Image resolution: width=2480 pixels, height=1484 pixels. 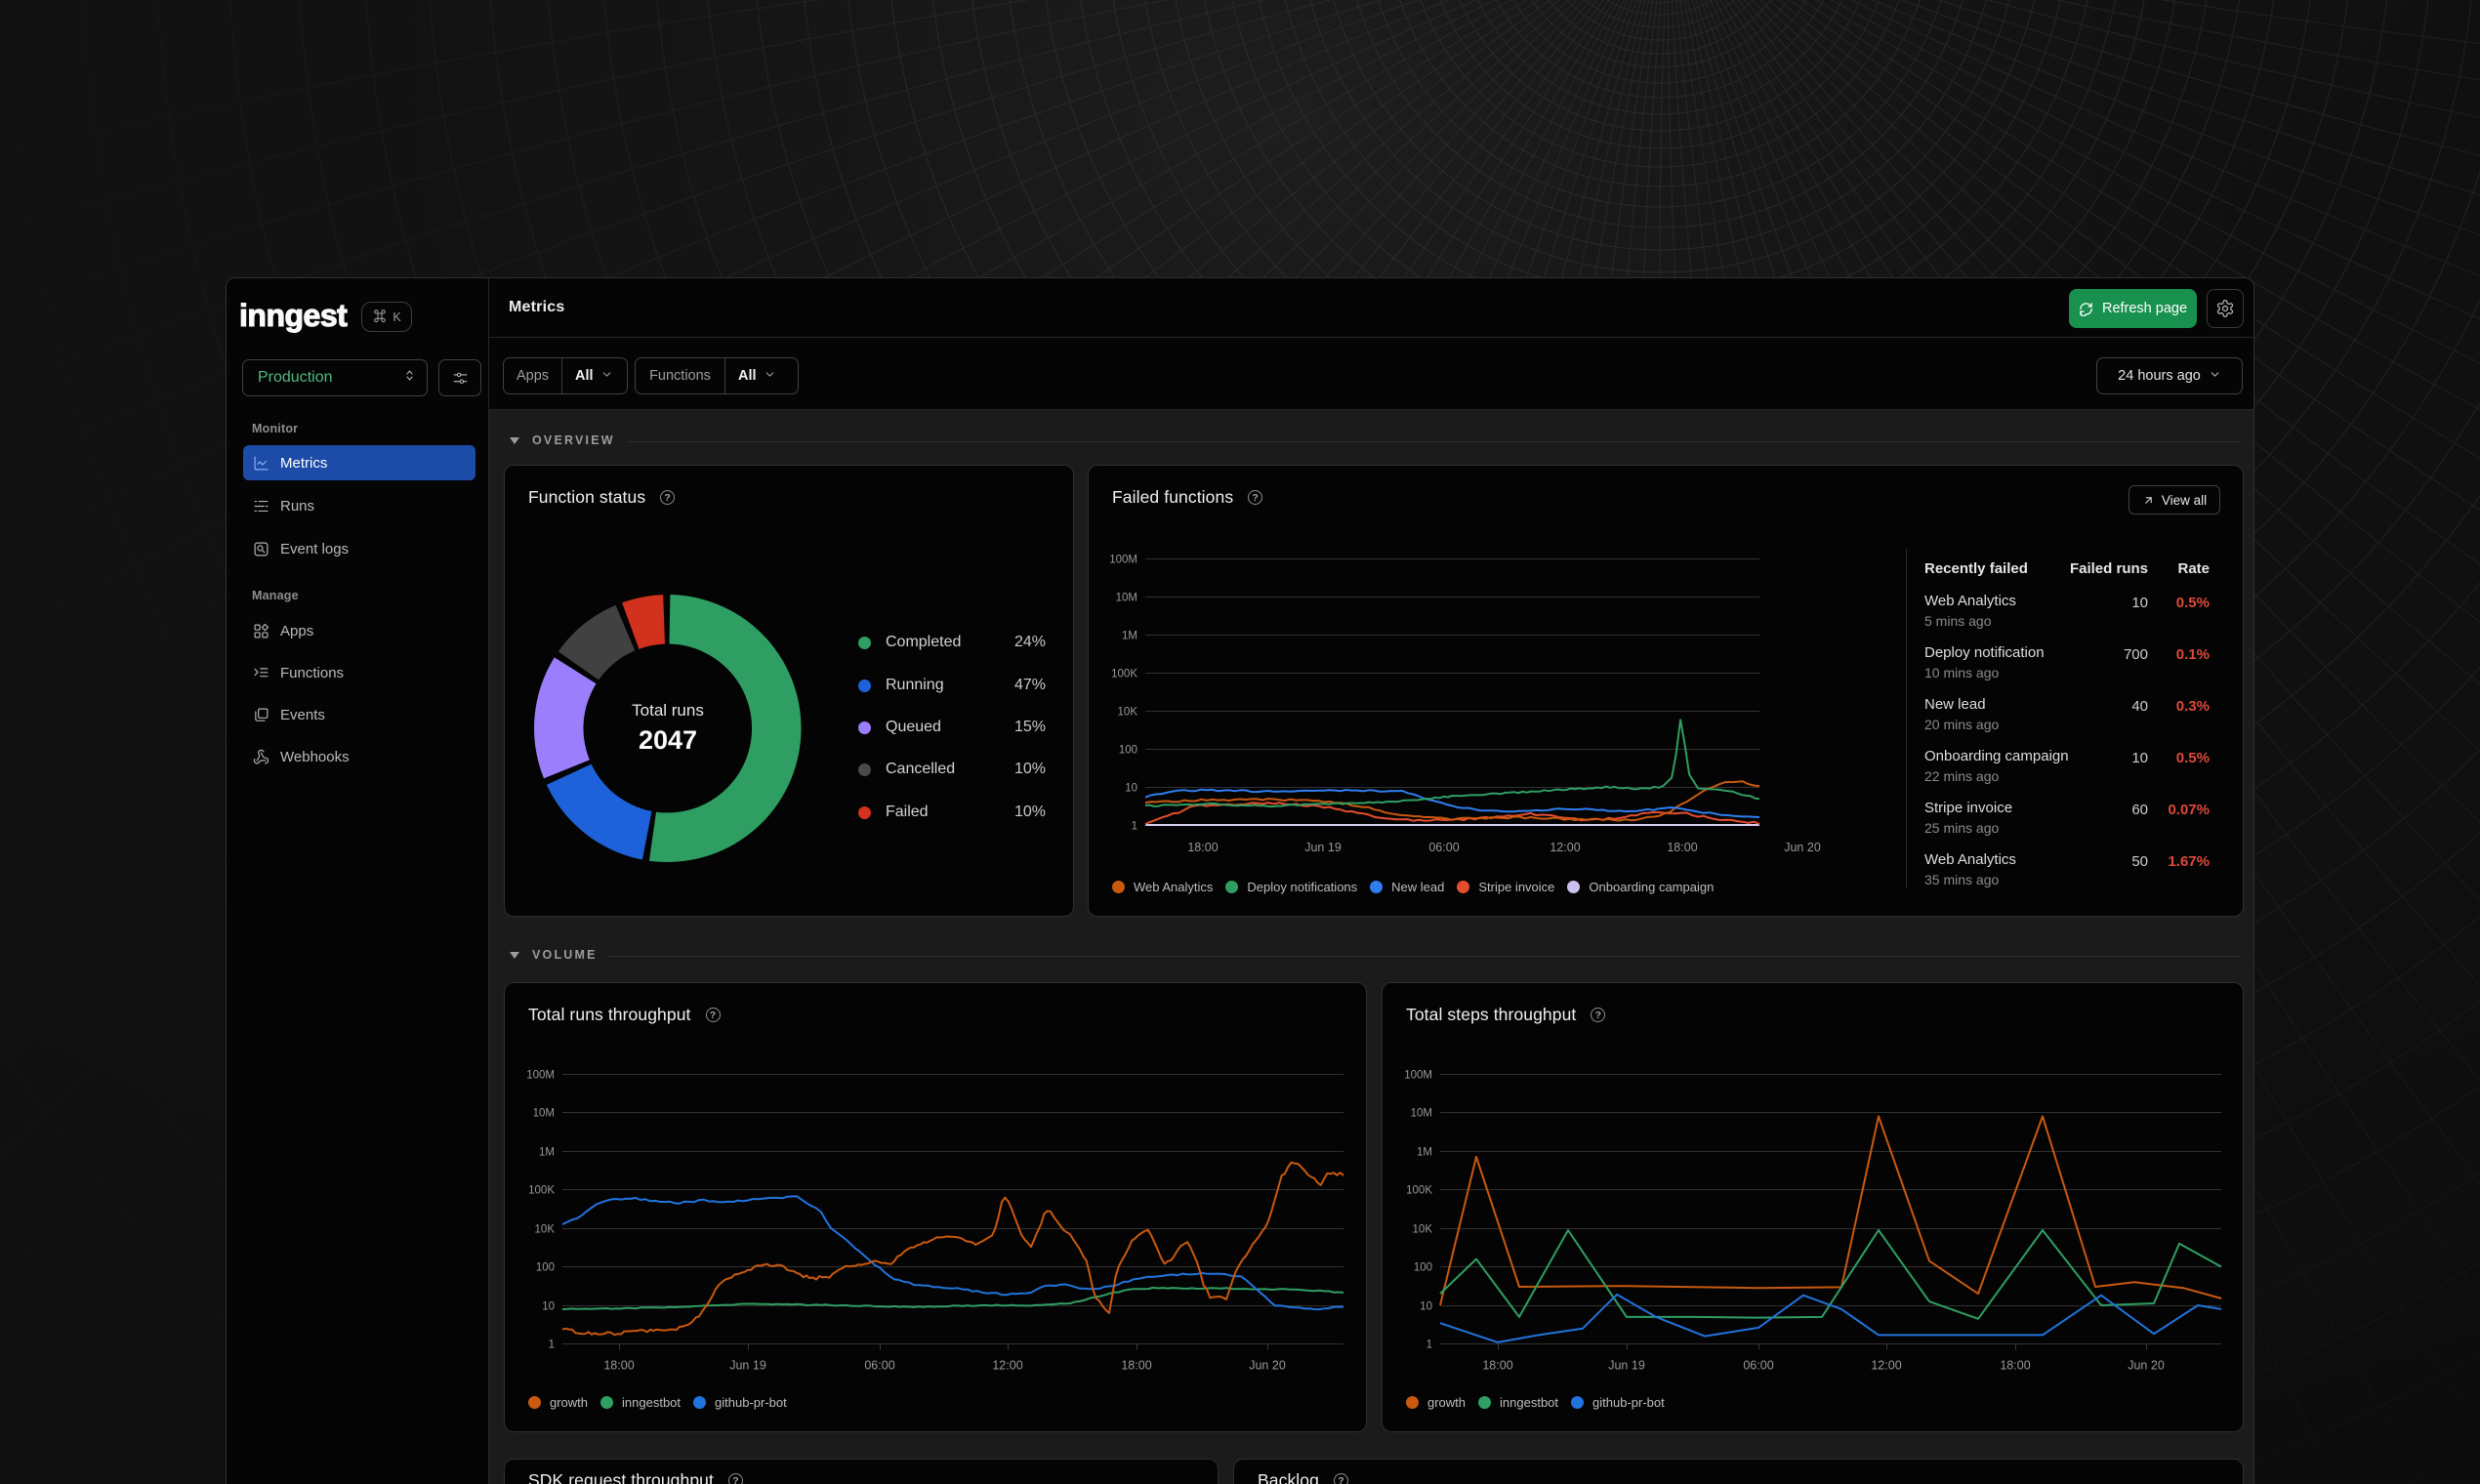 I want to click on svg-text: Total runs, so click(x=668, y=710).